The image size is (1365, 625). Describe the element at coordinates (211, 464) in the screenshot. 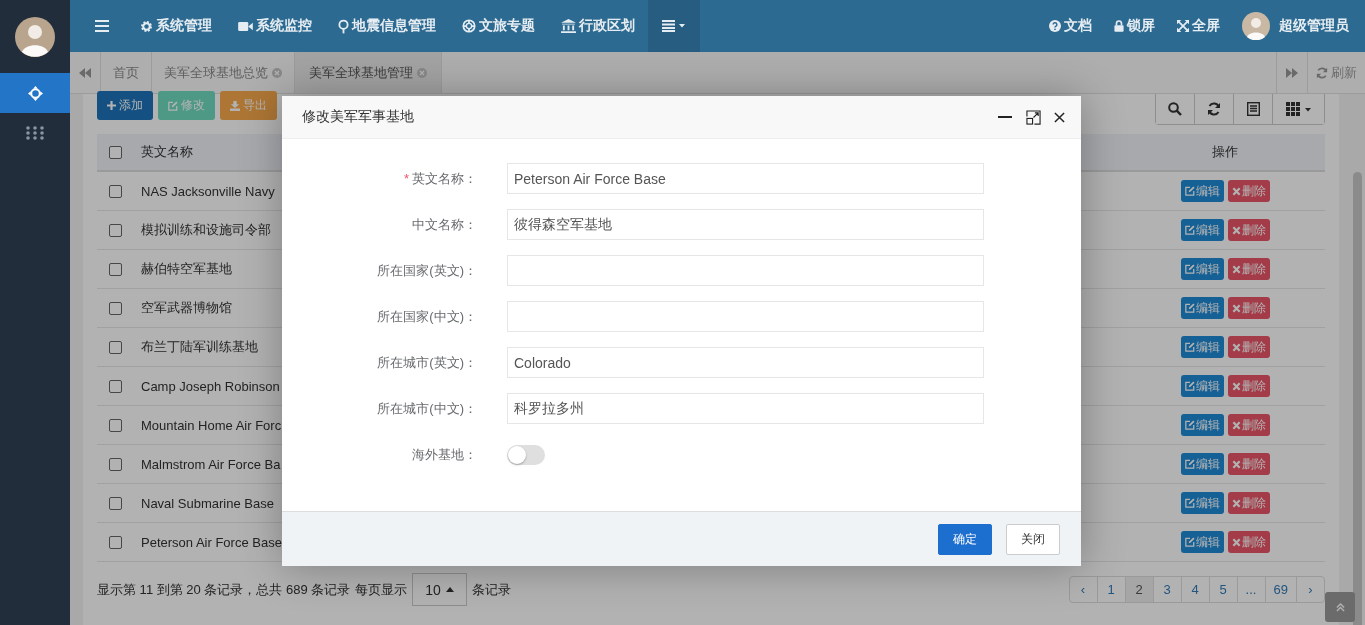

I see `table-cell: Malmstrom Air Force Ba` at that location.